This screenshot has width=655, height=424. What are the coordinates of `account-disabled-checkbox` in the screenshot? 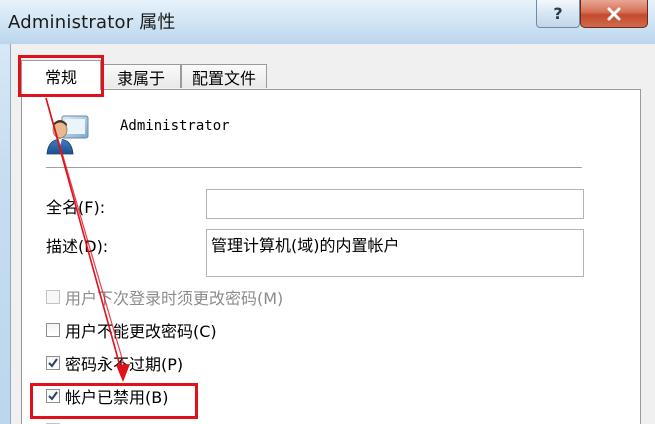 It's located at (53, 396).